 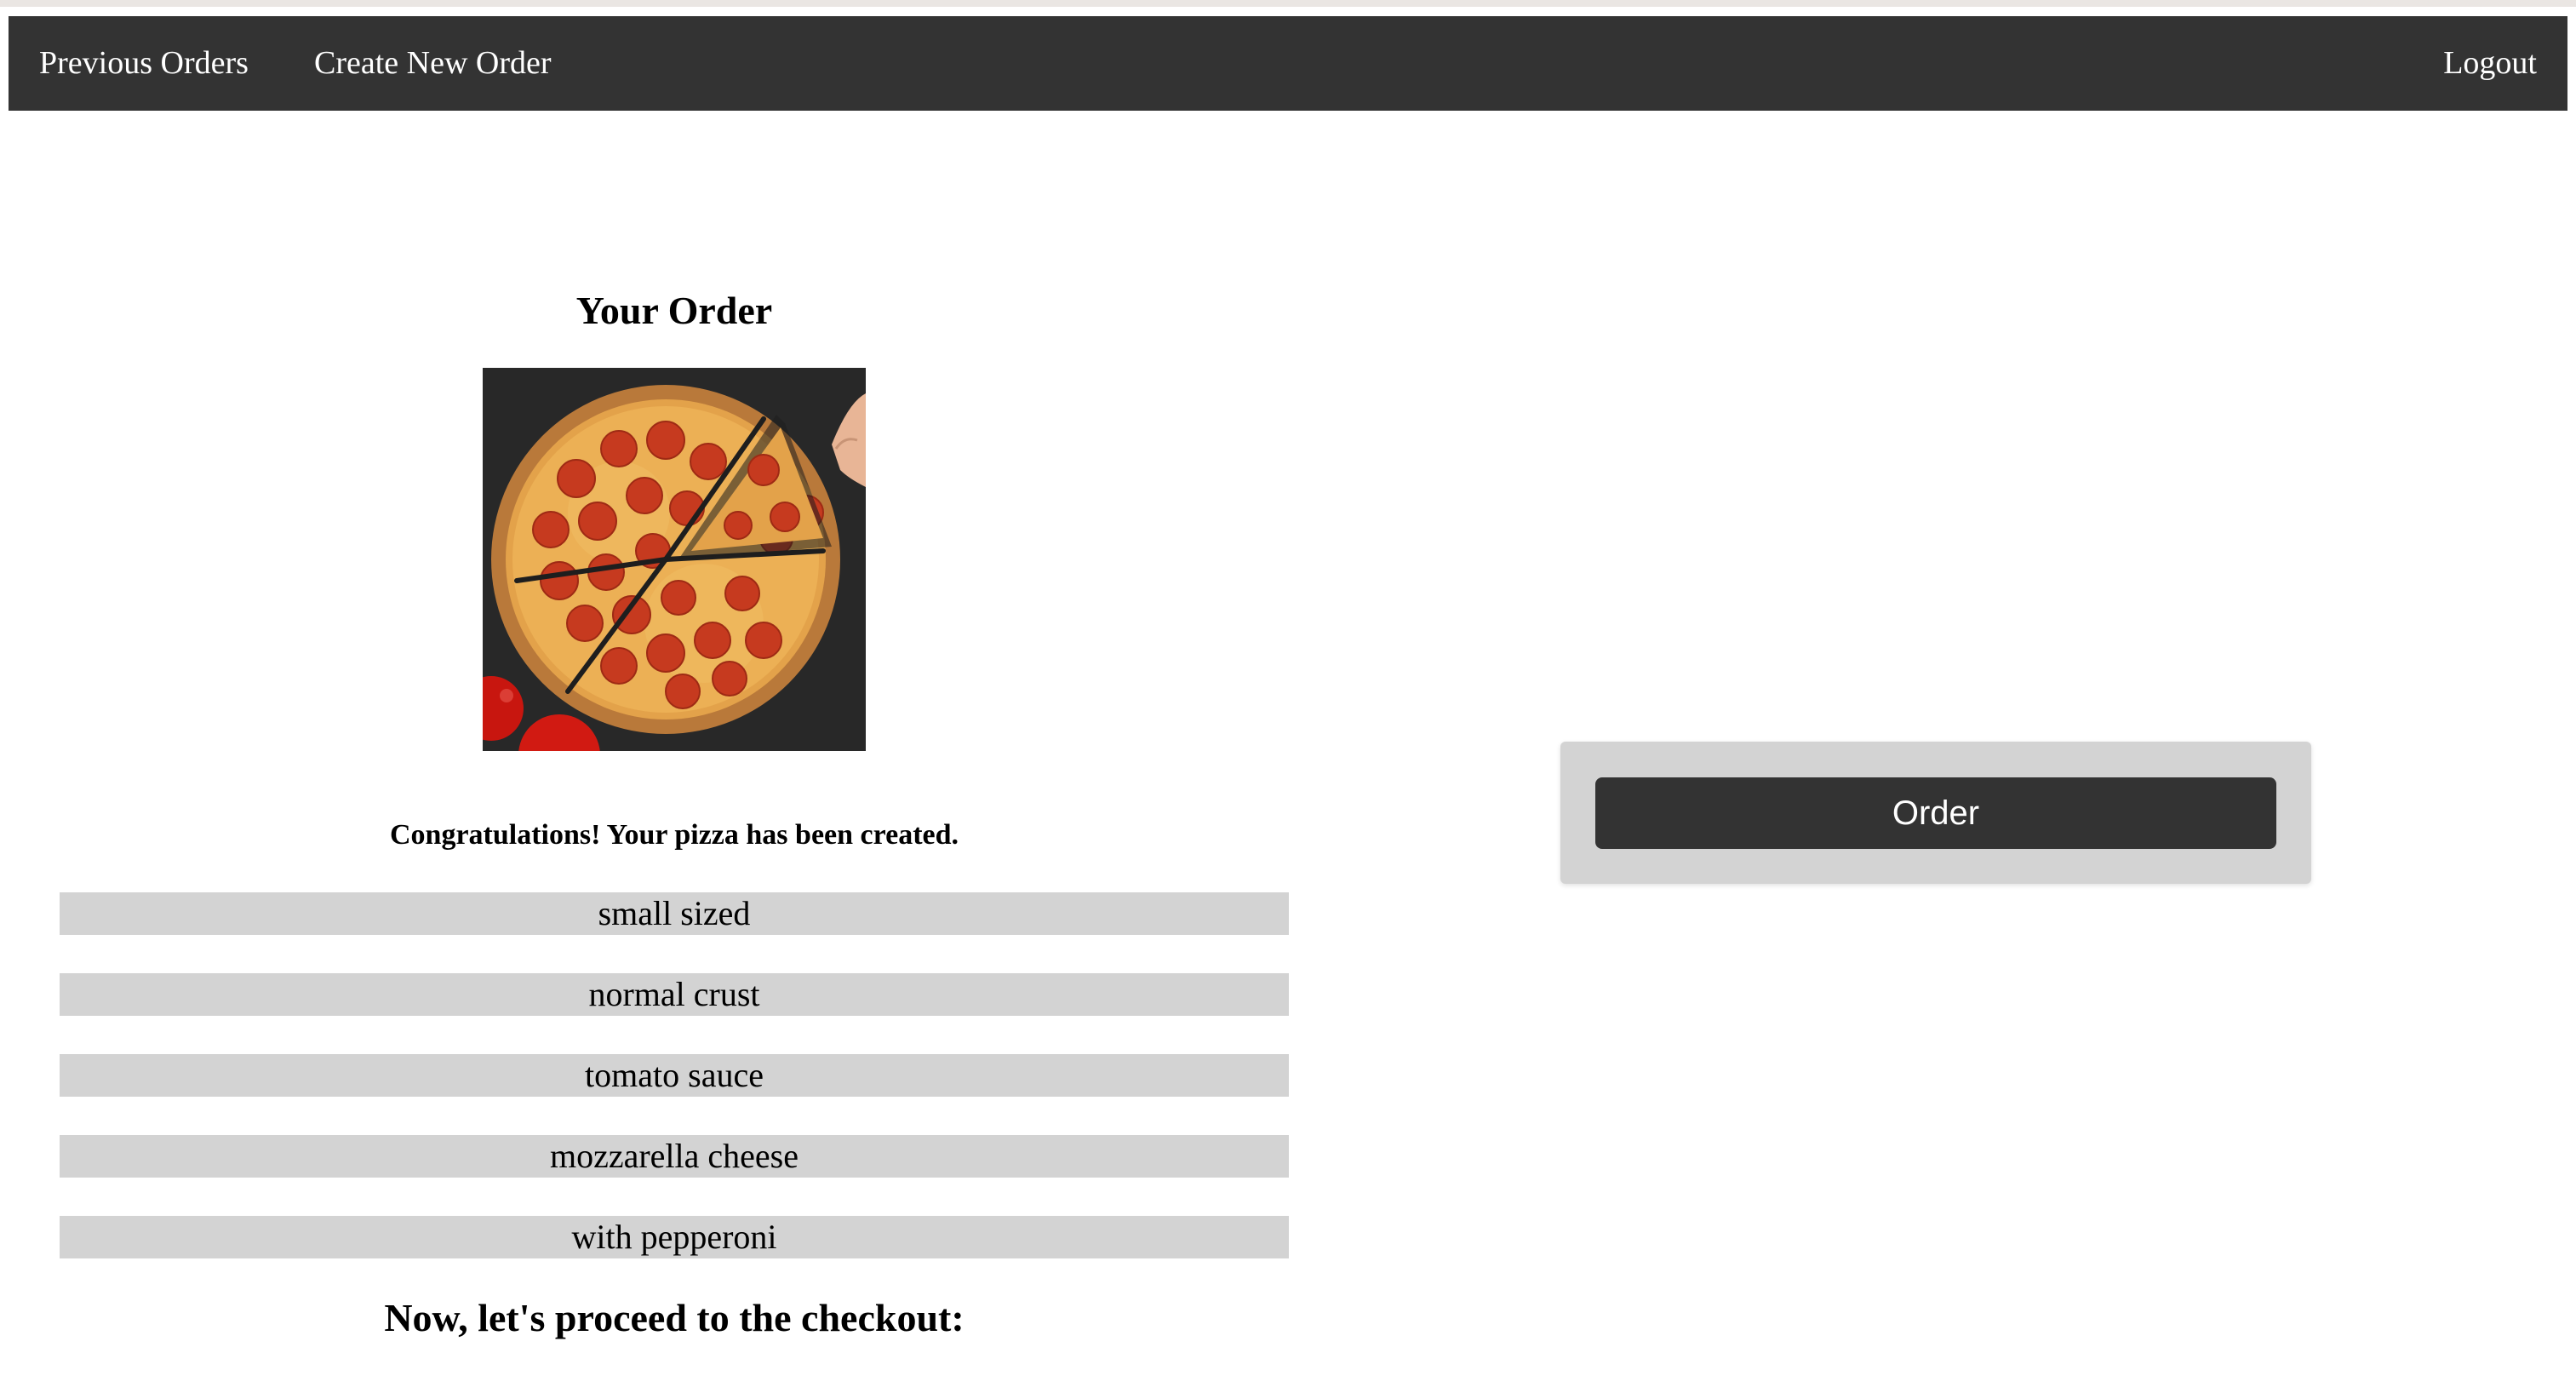 I want to click on order-panel: Order, so click(x=1936, y=813).